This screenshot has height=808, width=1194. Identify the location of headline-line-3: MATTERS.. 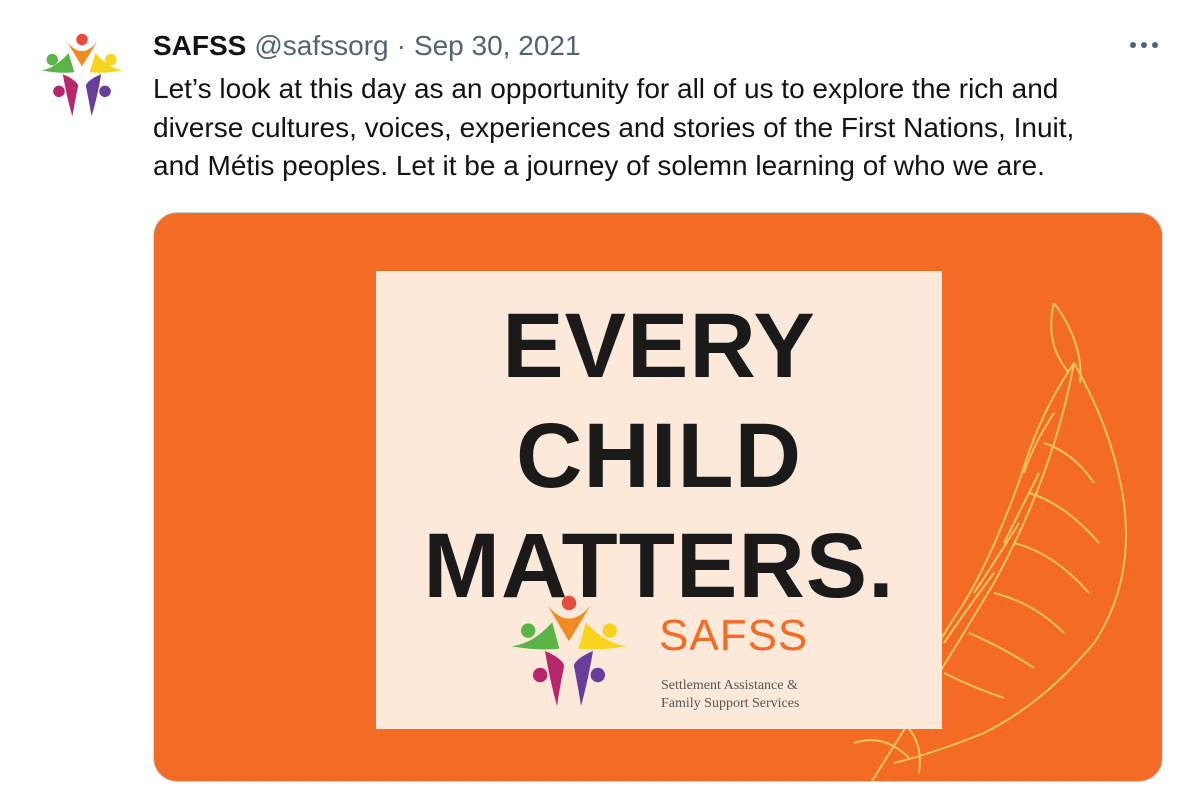
(659, 566).